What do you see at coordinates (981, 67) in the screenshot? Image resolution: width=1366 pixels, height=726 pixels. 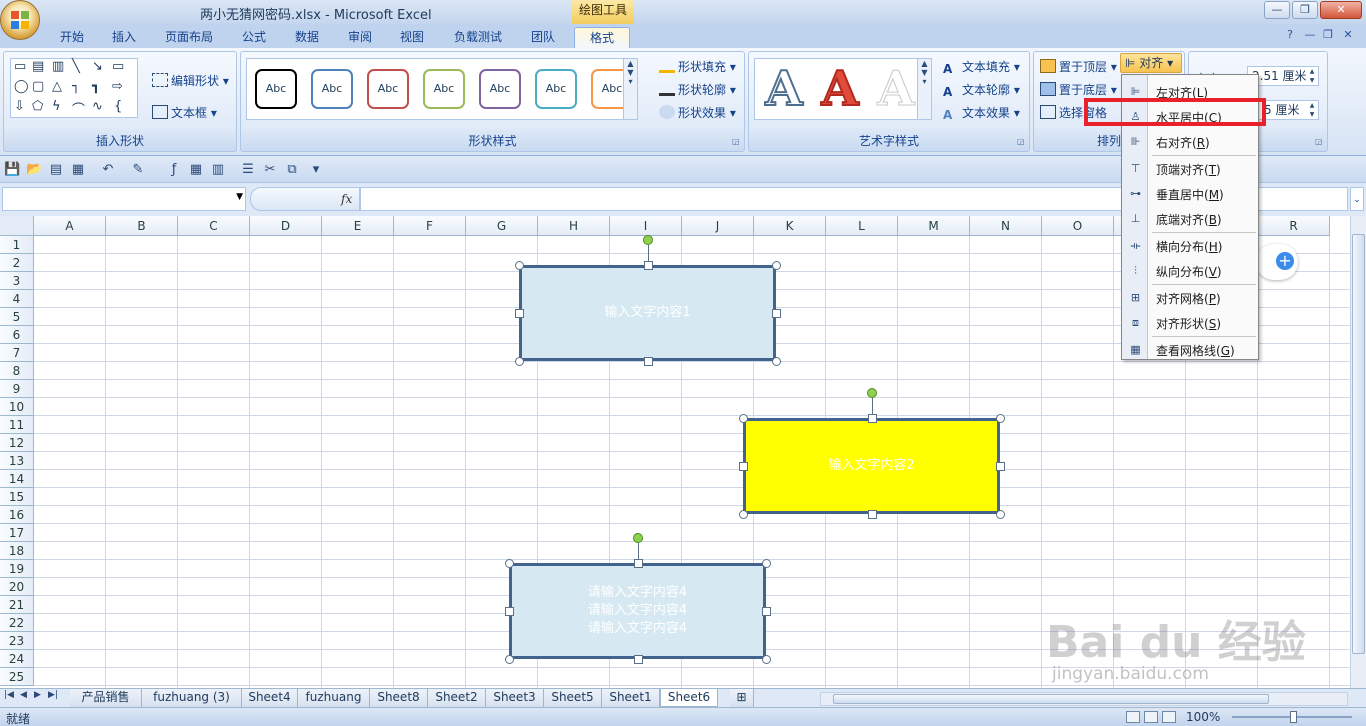 I see `text-fill-button: A 文本填充 ▾` at bounding box center [981, 67].